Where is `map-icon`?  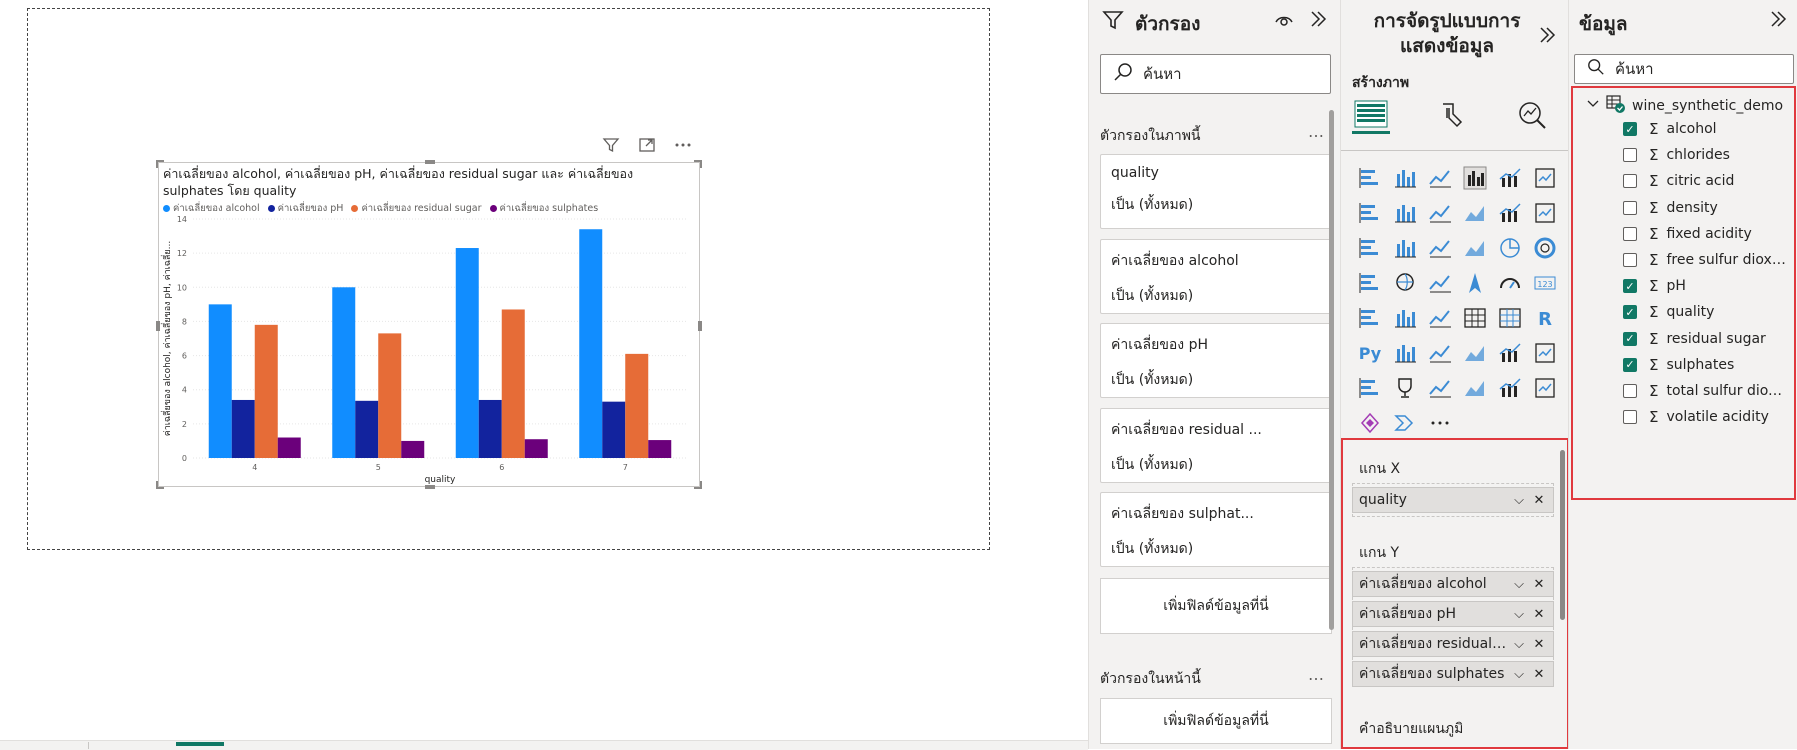
map-icon is located at coordinates (1404, 282).